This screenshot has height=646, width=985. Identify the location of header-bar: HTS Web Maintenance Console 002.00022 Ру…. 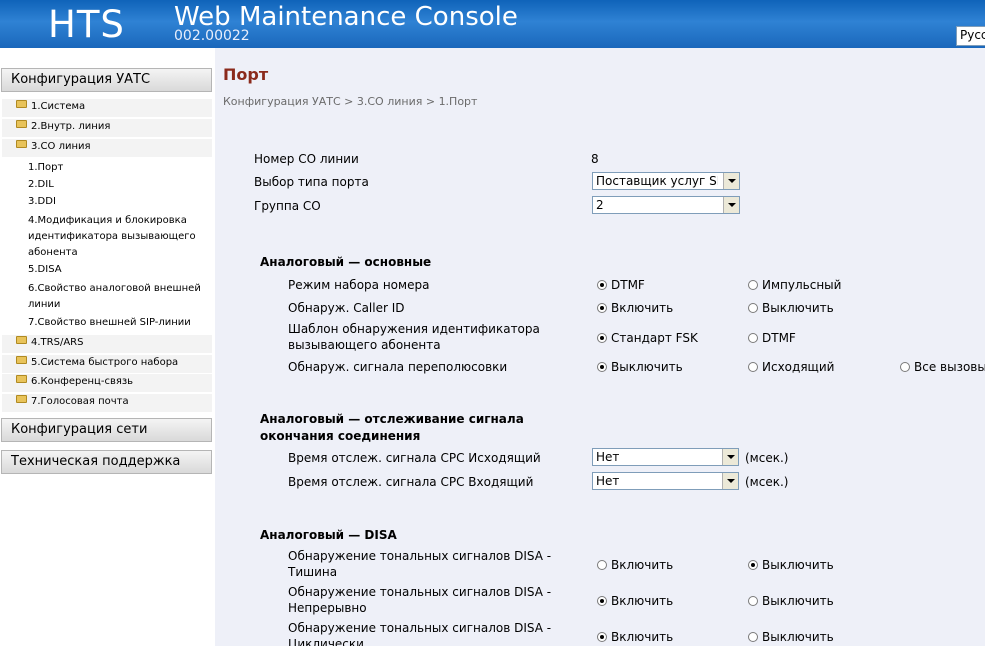
(492, 24).